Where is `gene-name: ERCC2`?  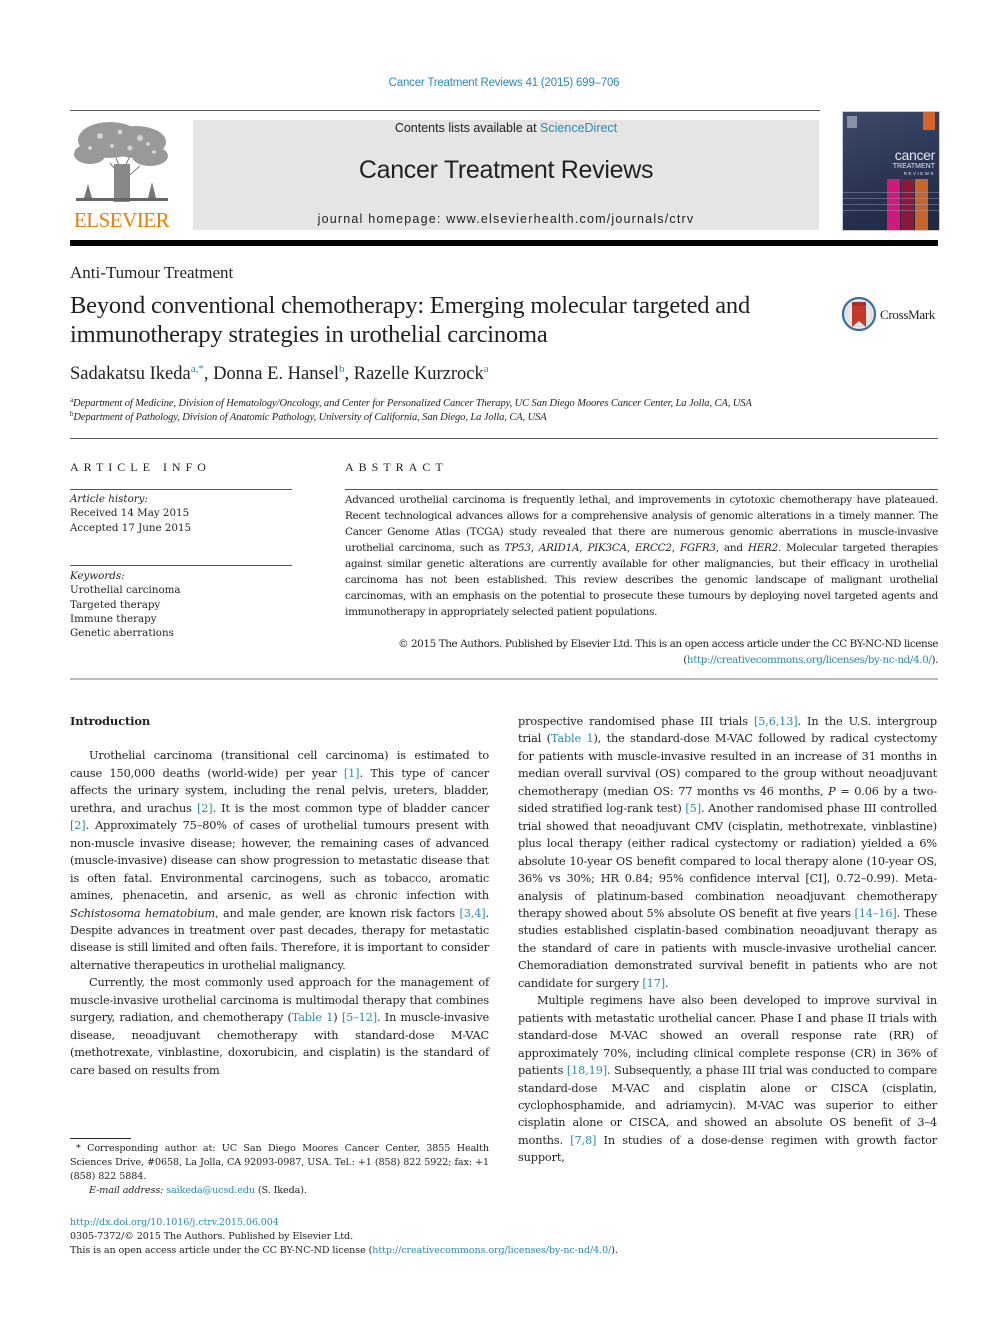
gene-name: ERCC2 is located at coordinates (653, 548).